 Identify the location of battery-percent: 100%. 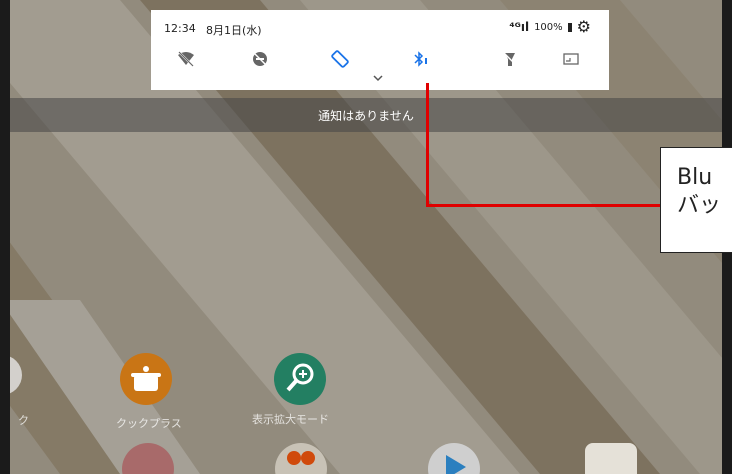
(548, 27).